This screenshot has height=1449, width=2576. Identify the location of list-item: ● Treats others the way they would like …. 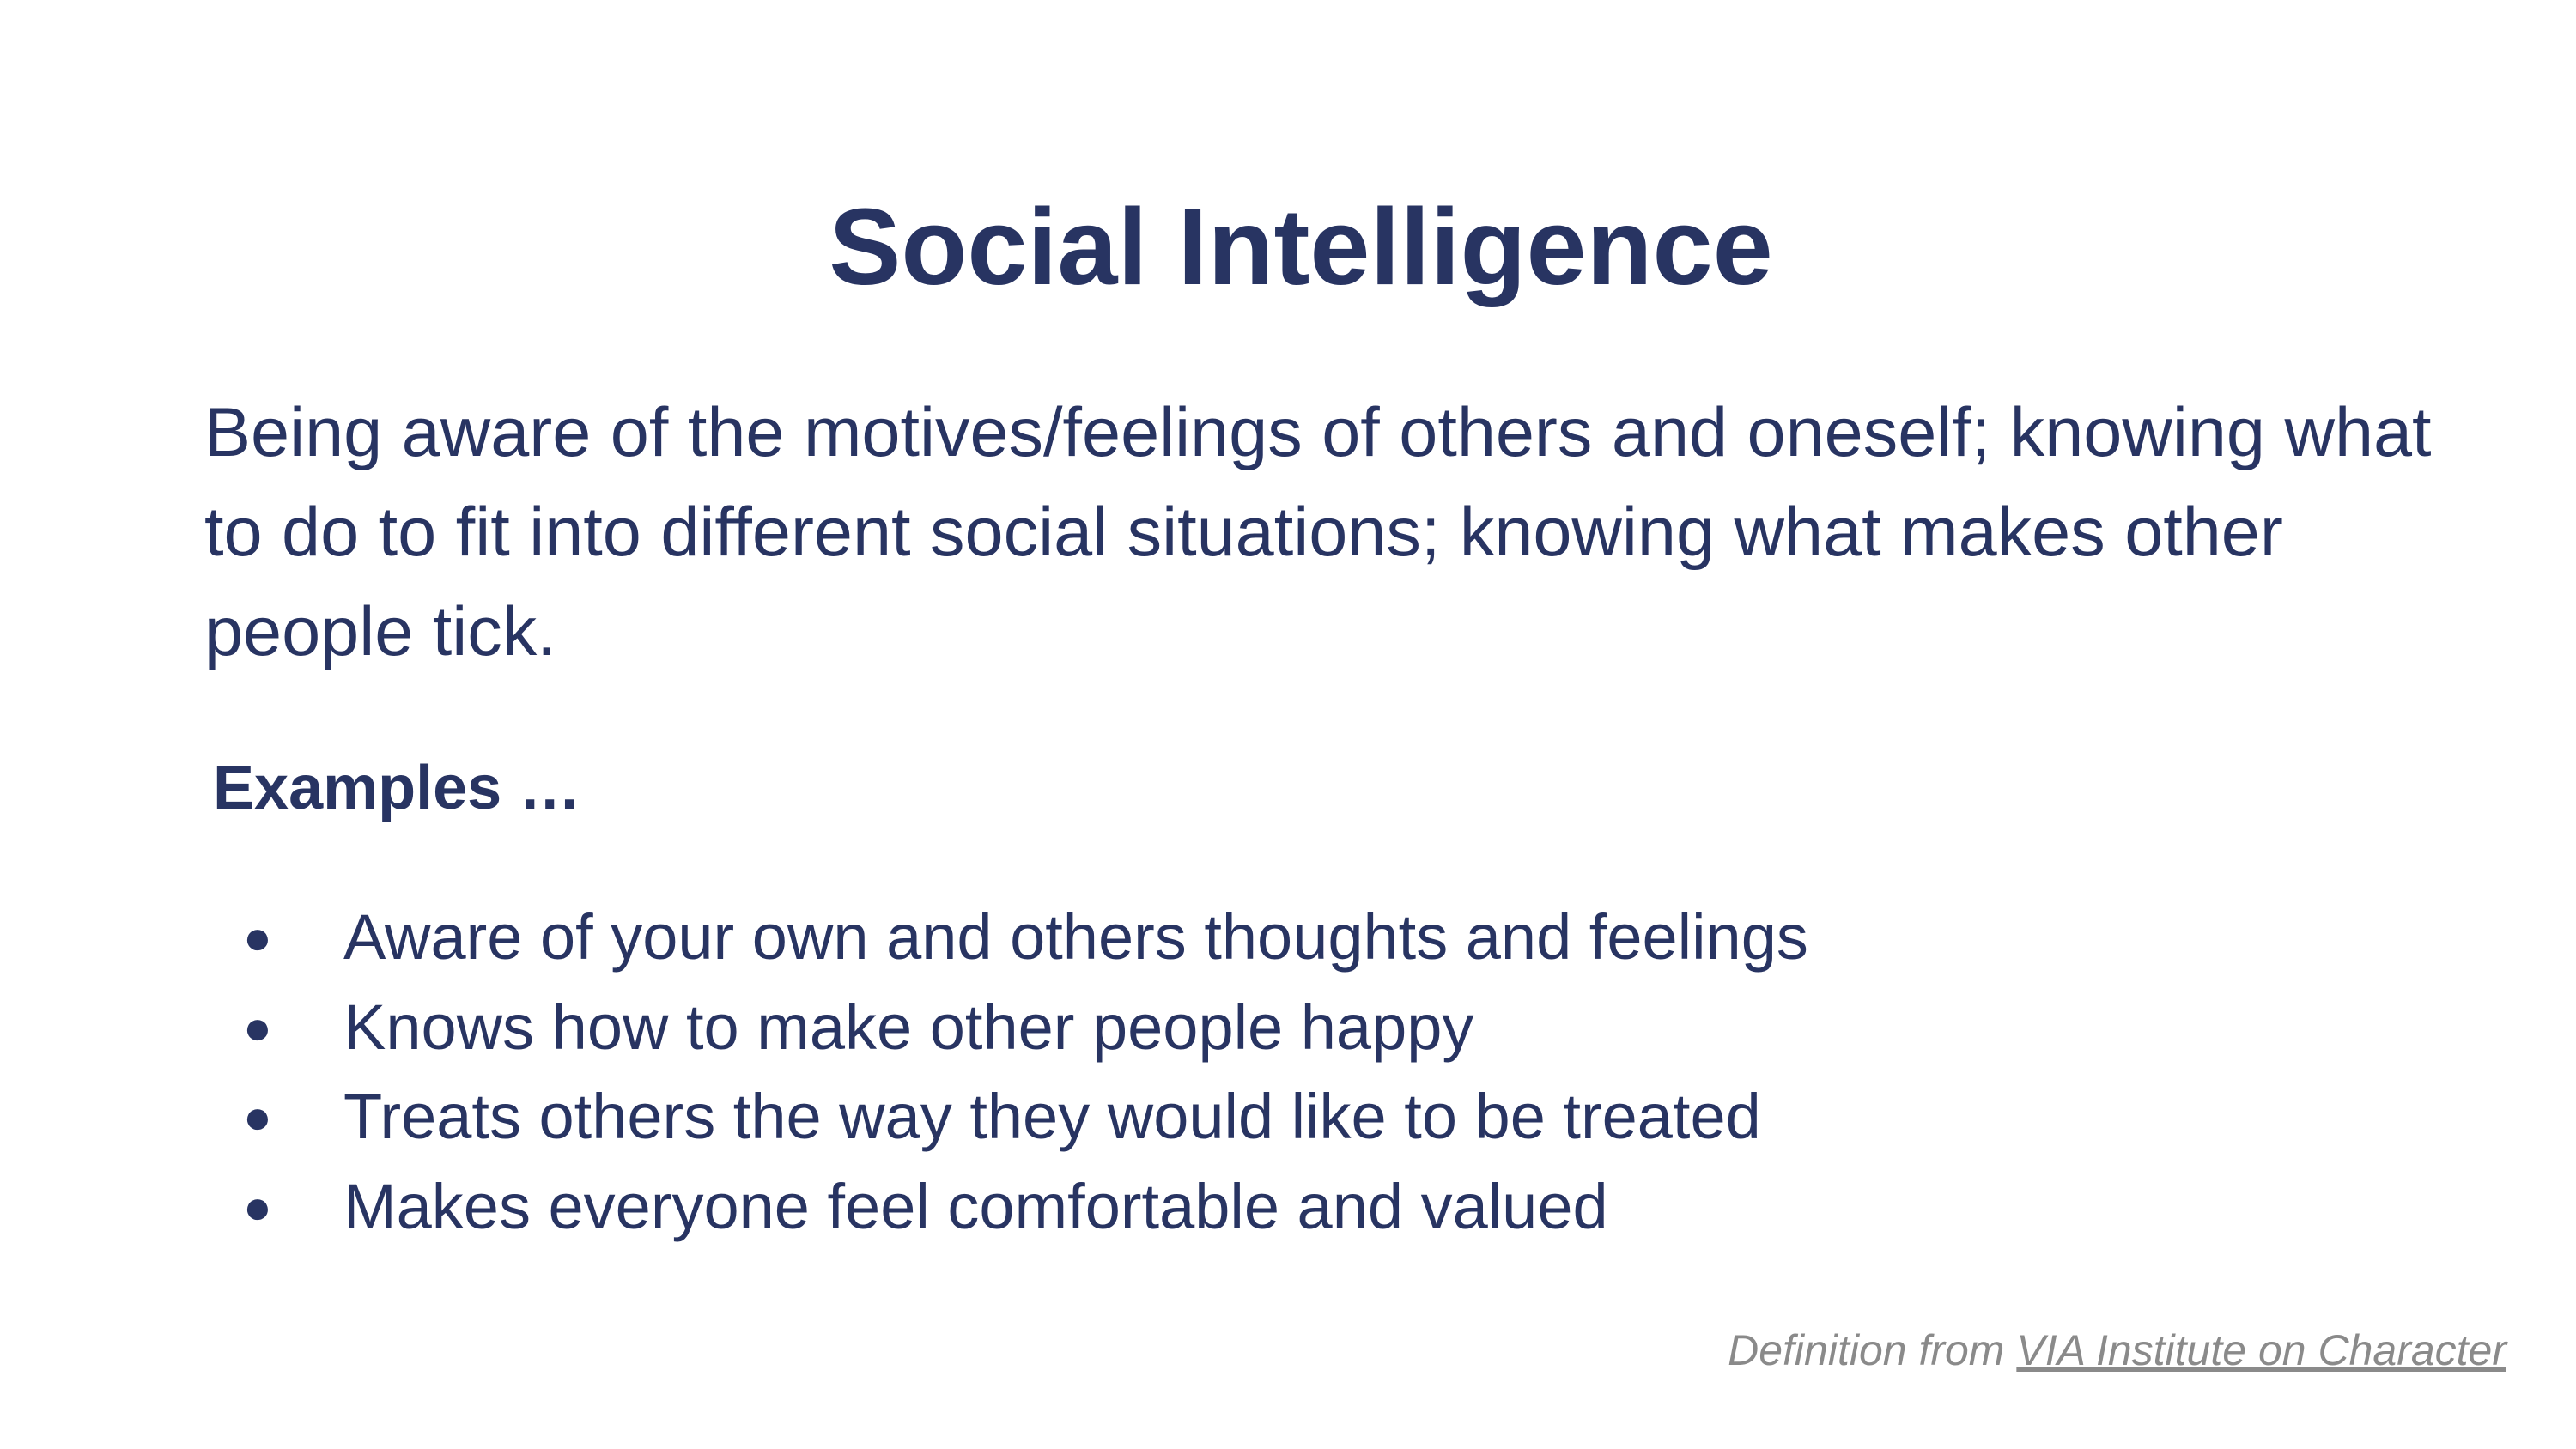
(1116, 1117).